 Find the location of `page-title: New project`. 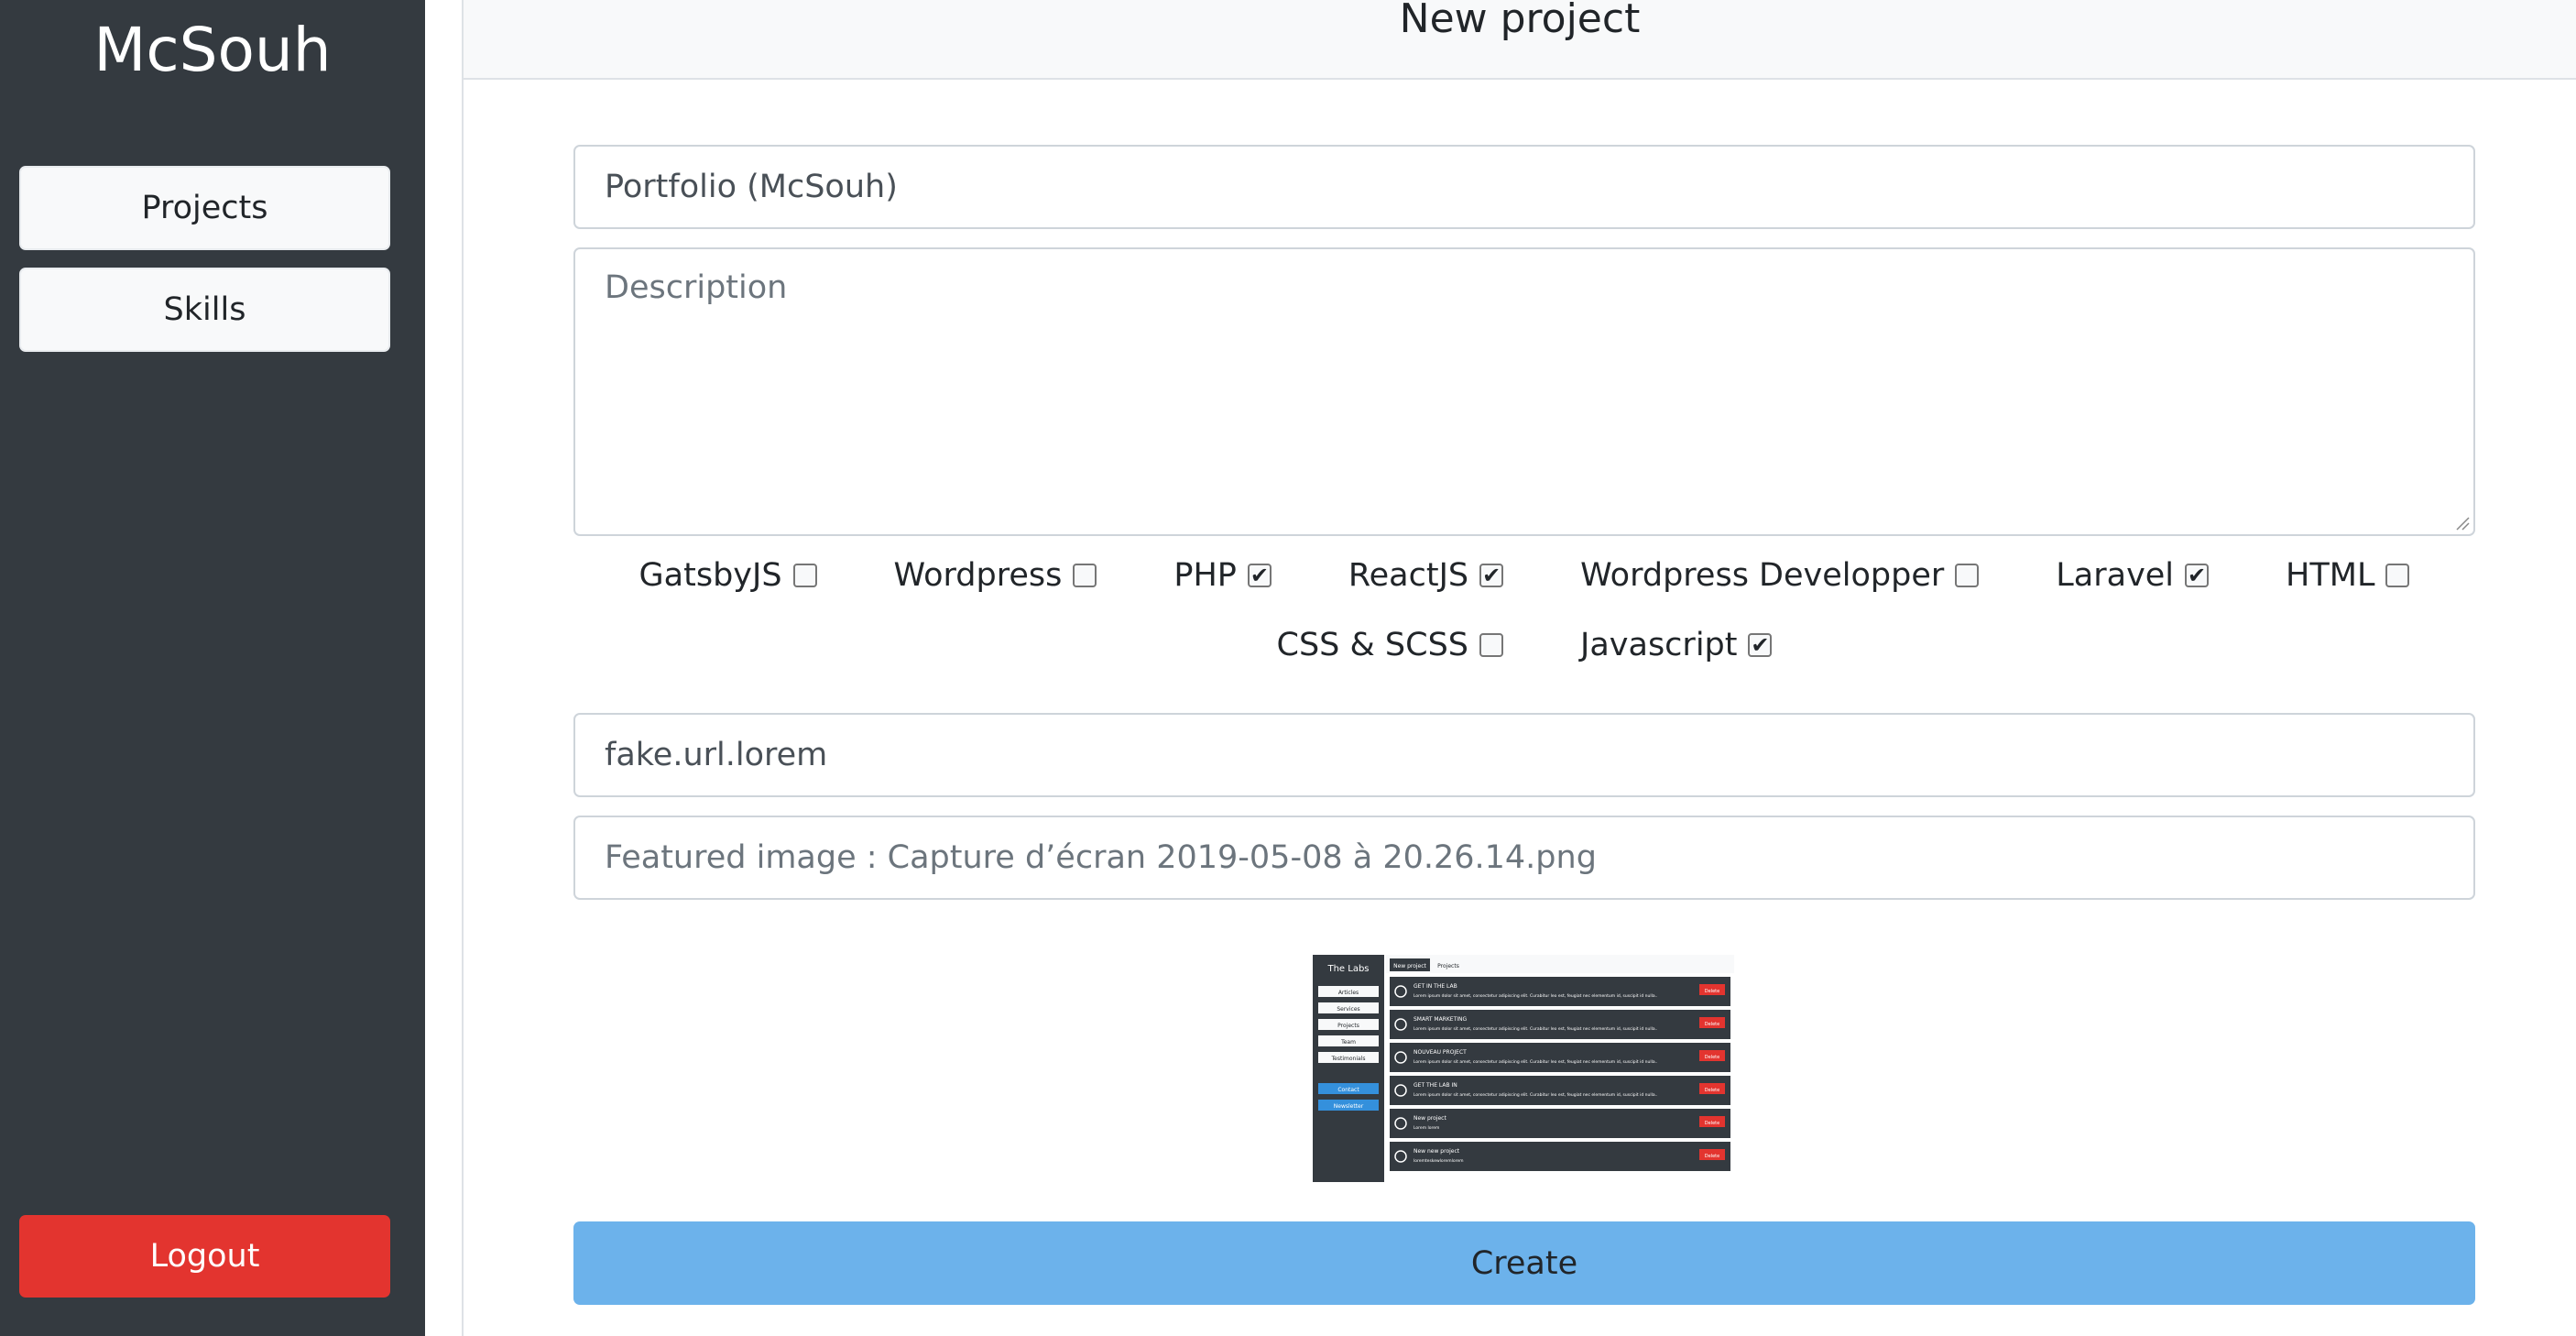

page-title: New project is located at coordinates (1520, 21).